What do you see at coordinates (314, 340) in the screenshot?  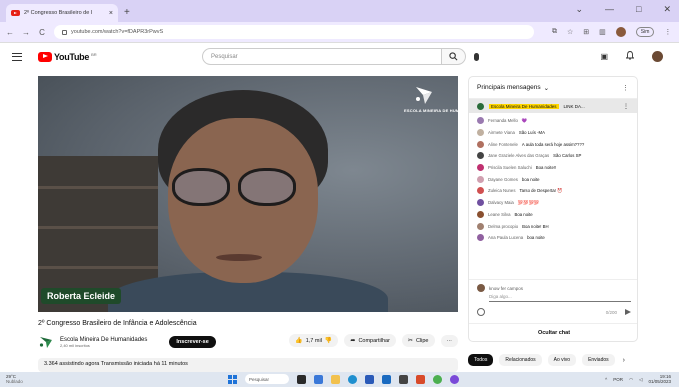 I see `like-dislike-button: 👍 1,7 mil 👎` at bounding box center [314, 340].